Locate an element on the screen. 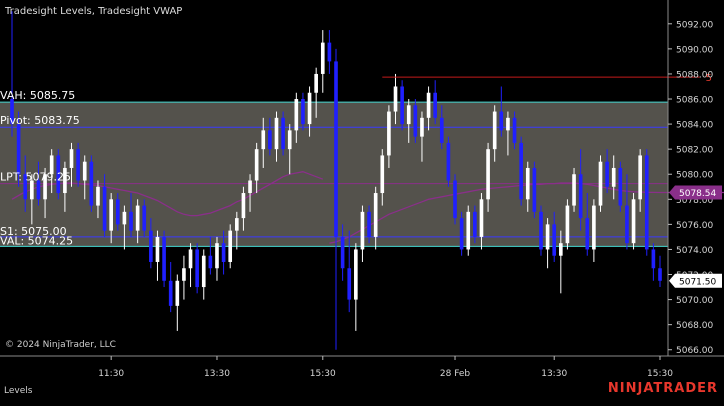  level-label-pivot: Pivot: 5083.75 is located at coordinates (40, 120).